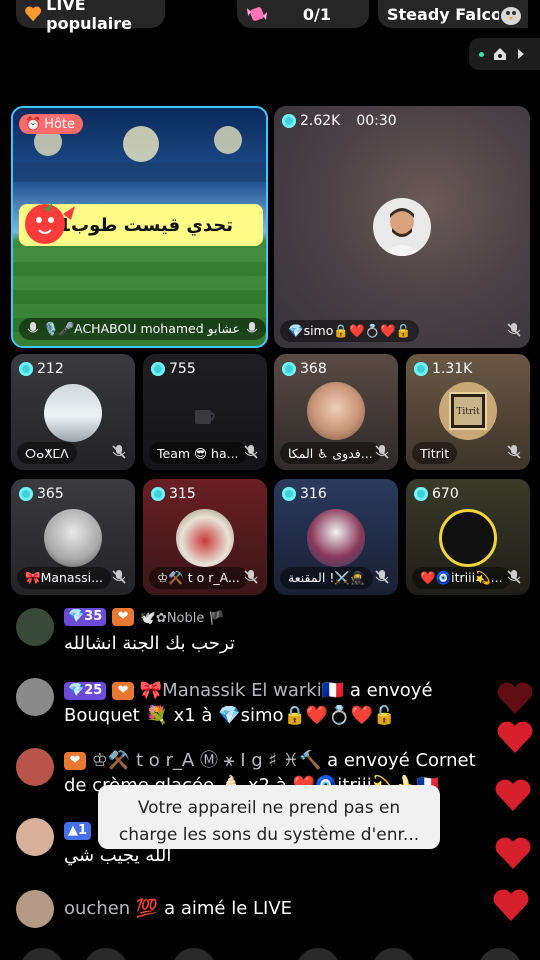 This screenshot has height=960, width=540. I want to click on challenge-banner: تحدي قيست طوب1, so click(141, 224).